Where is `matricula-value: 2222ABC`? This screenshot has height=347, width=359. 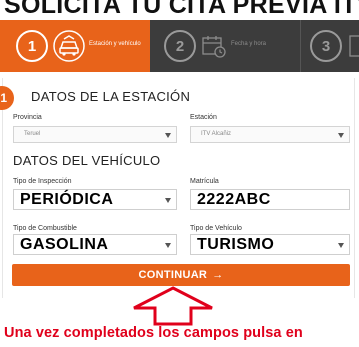
matricula-value: 2222ABC is located at coordinates (234, 199).